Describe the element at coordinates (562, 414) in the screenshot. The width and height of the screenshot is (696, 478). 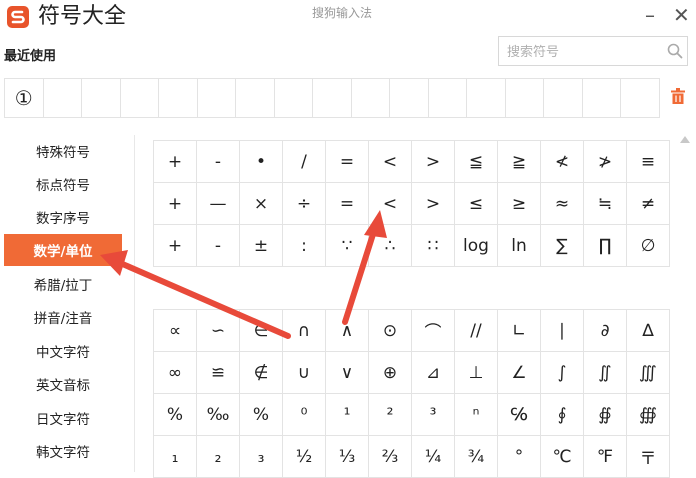
I see `symbol-cell: ∮` at that location.